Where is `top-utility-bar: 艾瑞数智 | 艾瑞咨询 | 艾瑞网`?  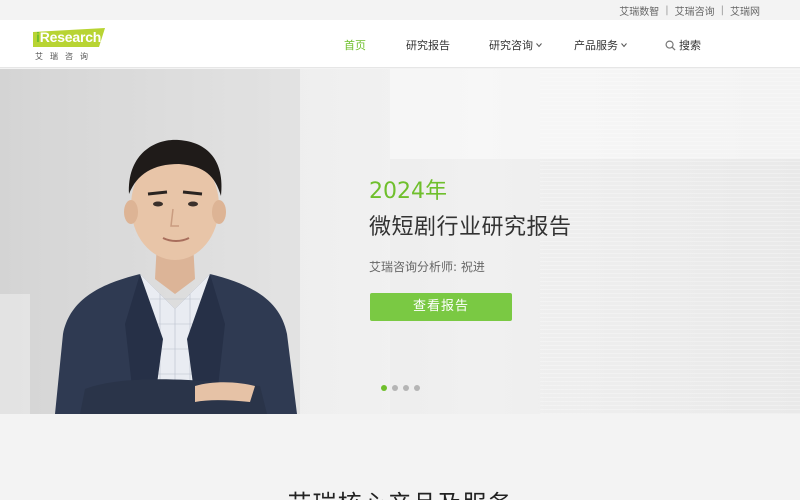
top-utility-bar: 艾瑞数智 | 艾瑞咨询 | 艾瑞网 is located at coordinates (400, 10).